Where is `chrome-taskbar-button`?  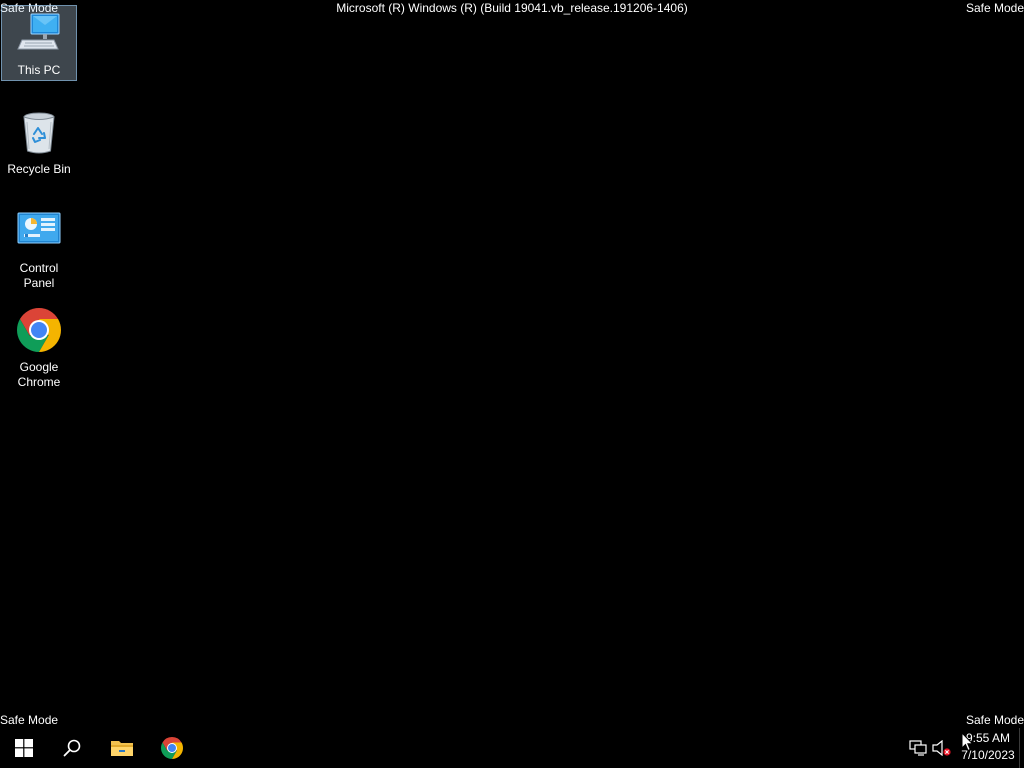
chrome-taskbar-button is located at coordinates (172, 748).